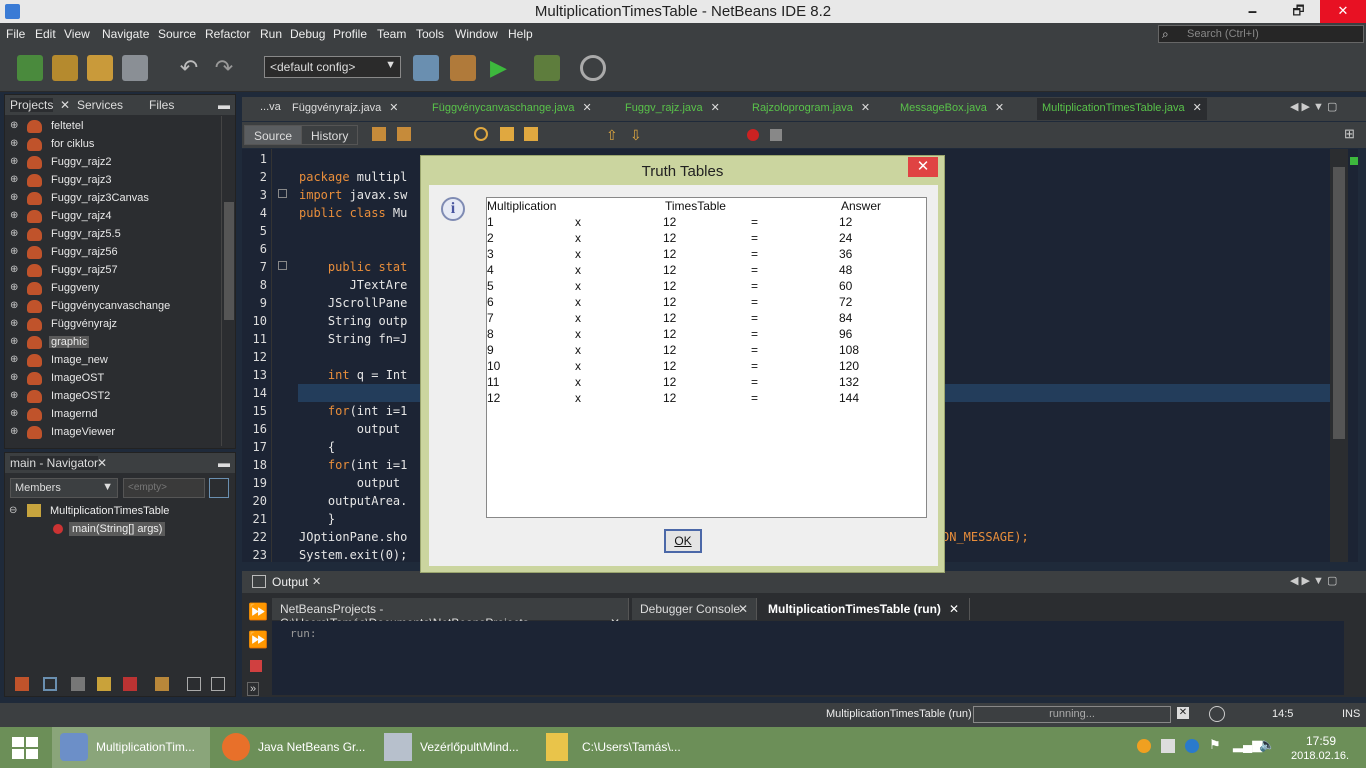 The height and width of the screenshot is (768, 1366). I want to click on project-item: ⊕ ImageOST2, so click(113, 397).